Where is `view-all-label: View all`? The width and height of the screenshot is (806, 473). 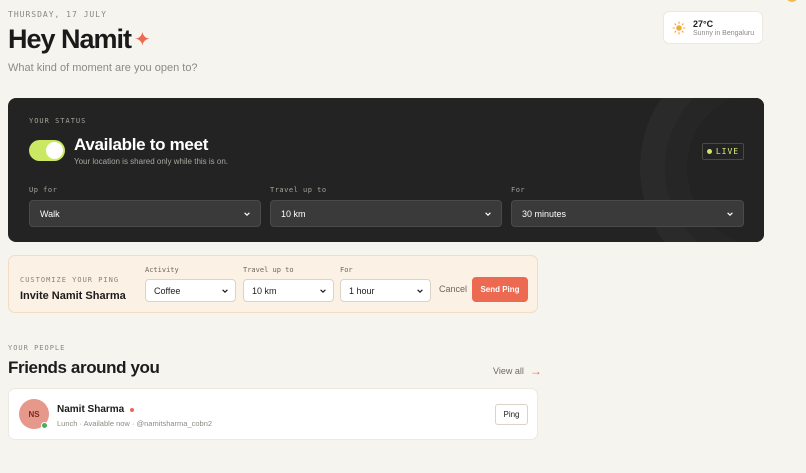 view-all-label: View all is located at coordinates (508, 371).